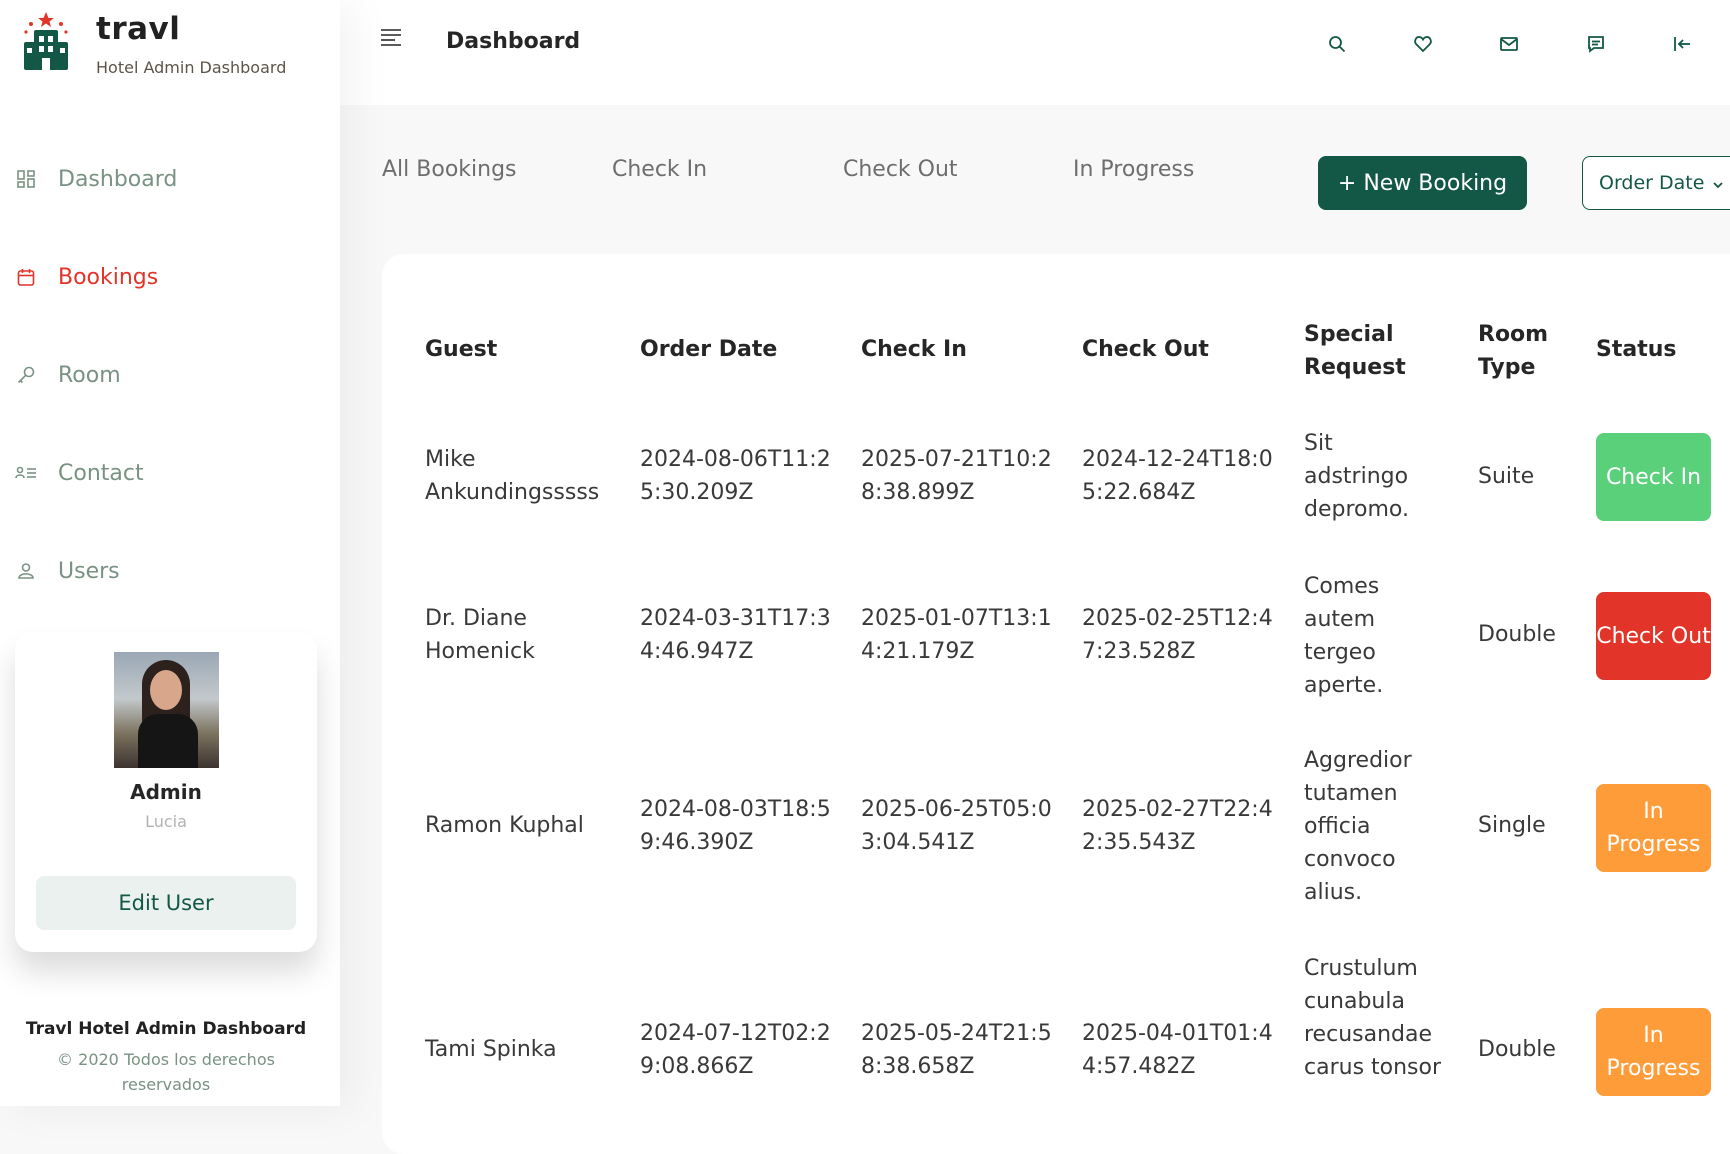 The width and height of the screenshot is (1730, 1154). What do you see at coordinates (89, 375) in the screenshot?
I see `sidebar-item-label: Room` at bounding box center [89, 375].